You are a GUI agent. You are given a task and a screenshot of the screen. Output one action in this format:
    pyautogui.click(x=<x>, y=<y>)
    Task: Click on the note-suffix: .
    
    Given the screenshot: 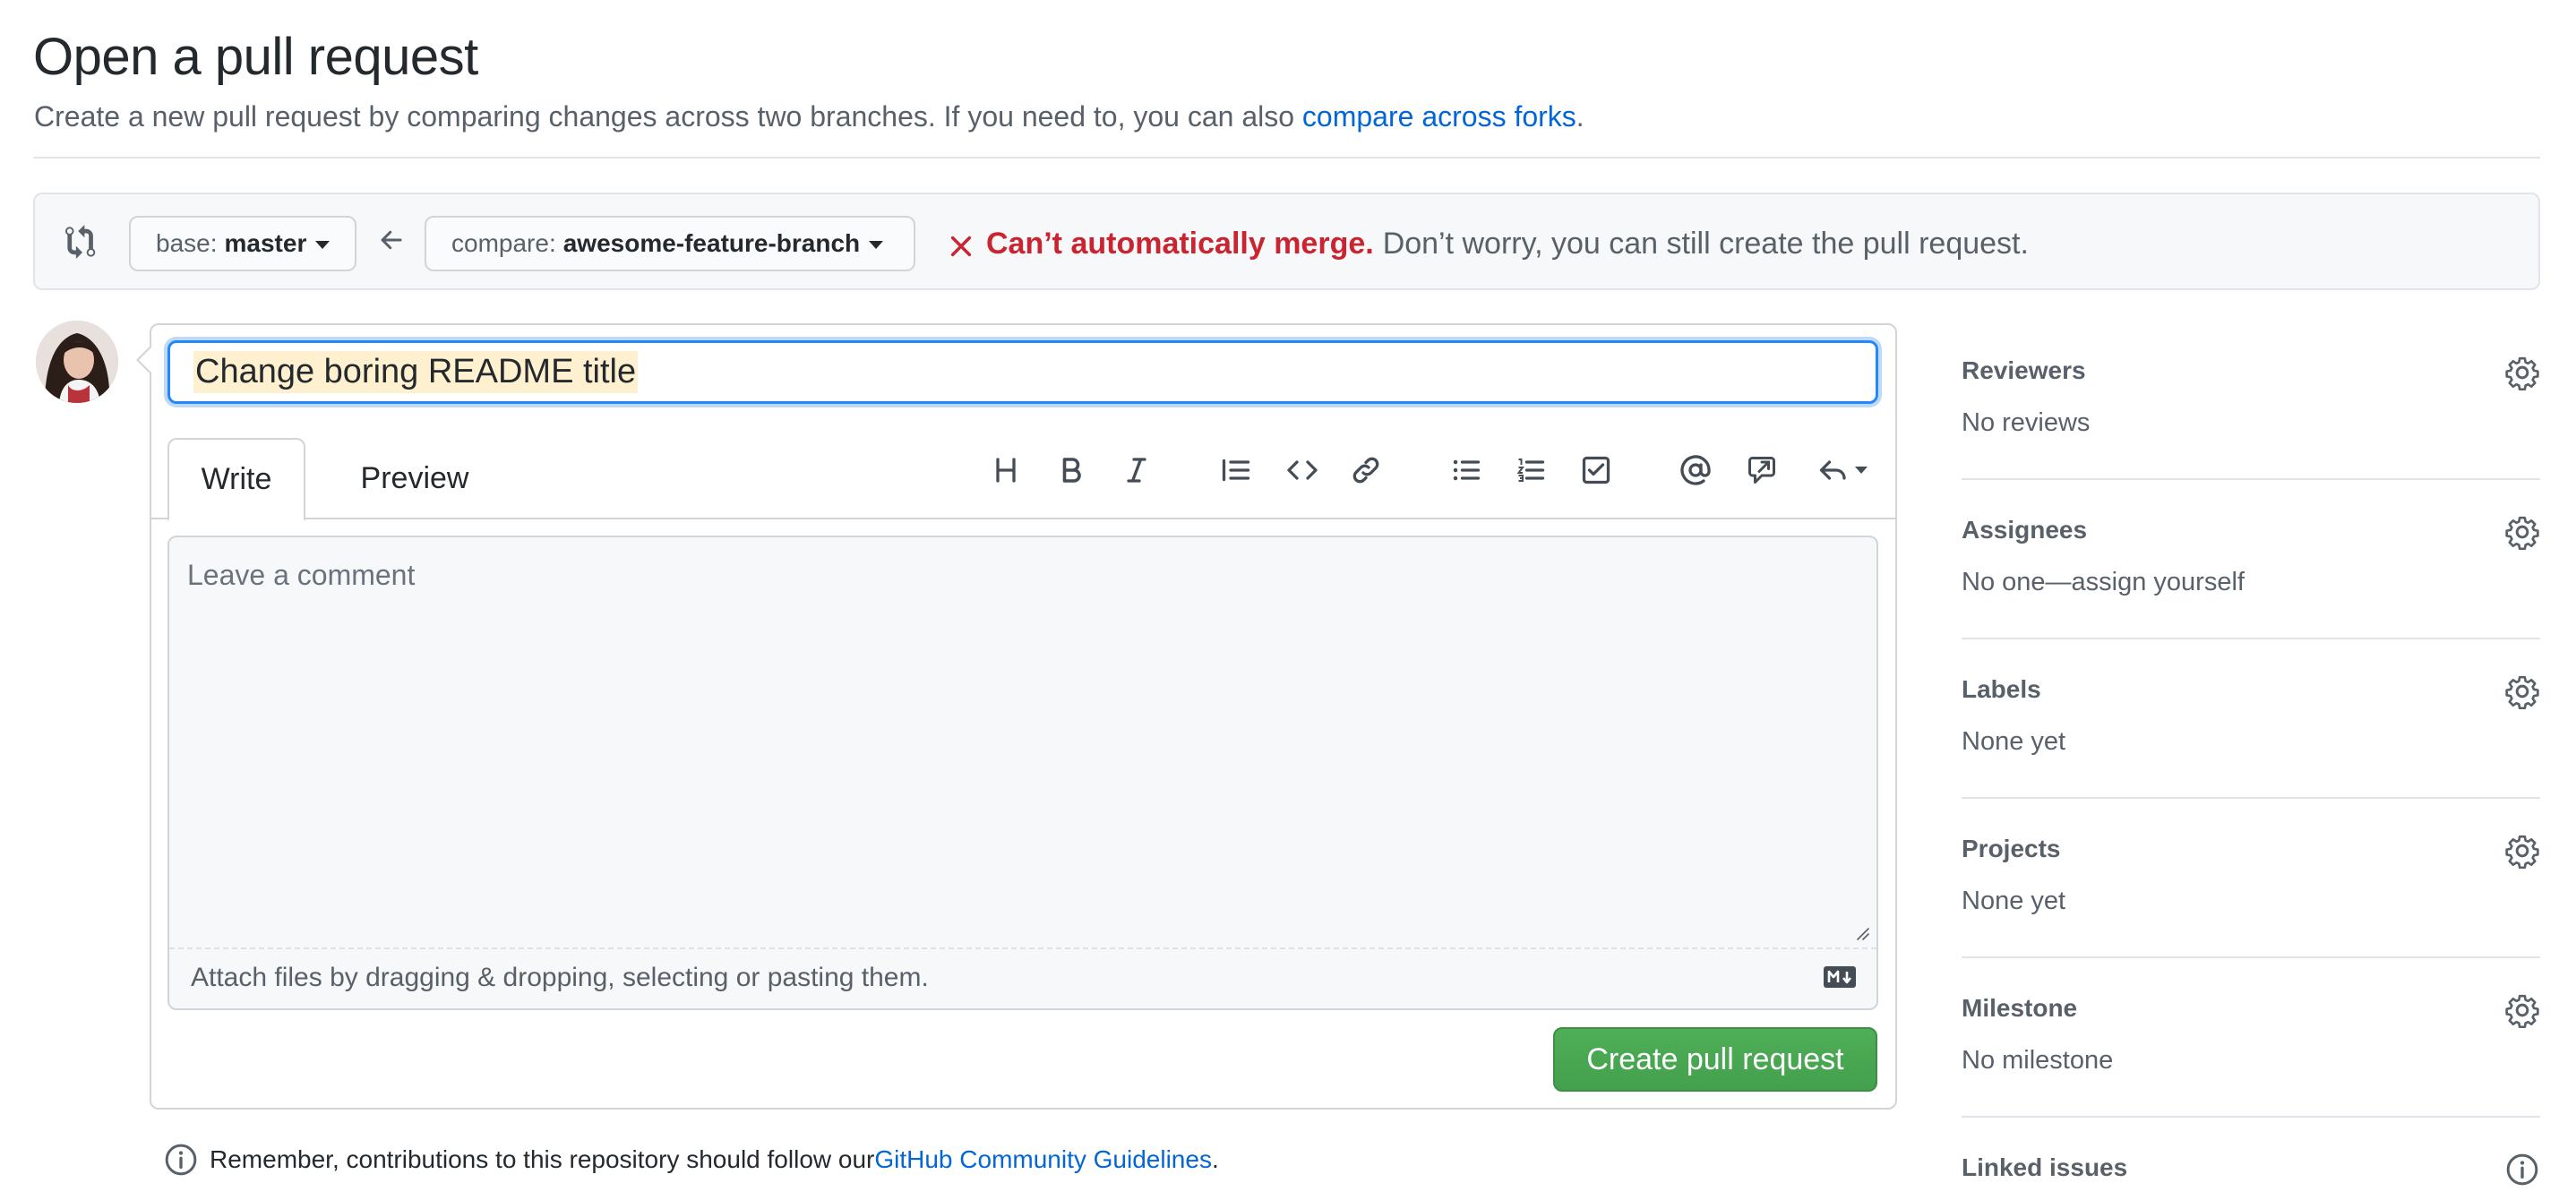 What is the action you would take?
    pyautogui.click(x=1215, y=1159)
    